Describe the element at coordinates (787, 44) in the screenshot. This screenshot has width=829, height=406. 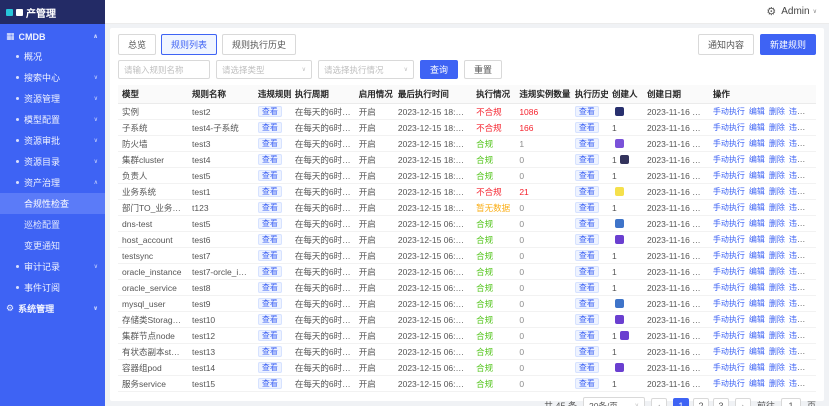
I see `create-rule-button: 新建规则` at that location.